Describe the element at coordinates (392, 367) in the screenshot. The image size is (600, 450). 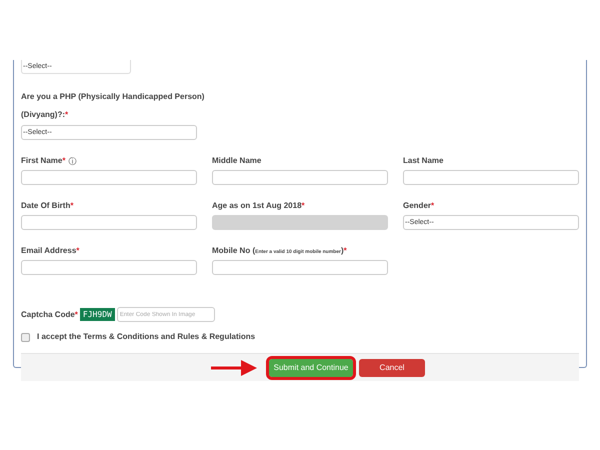
I see `cancel-button: Cancel` at that location.